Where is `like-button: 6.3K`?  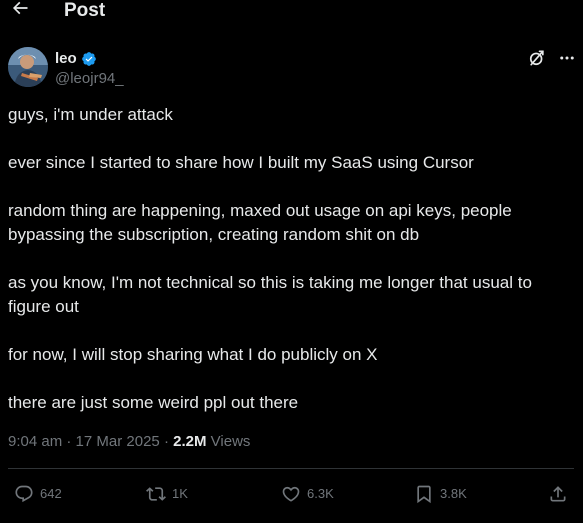
like-button: 6.3K is located at coordinates (307, 494).